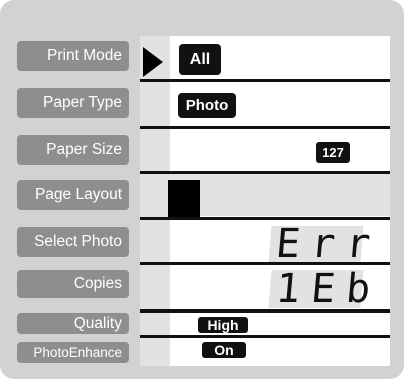 This screenshot has height=379, width=404. Describe the element at coordinates (73, 150) in the screenshot. I see `paper-size-button: Paper Size` at that location.